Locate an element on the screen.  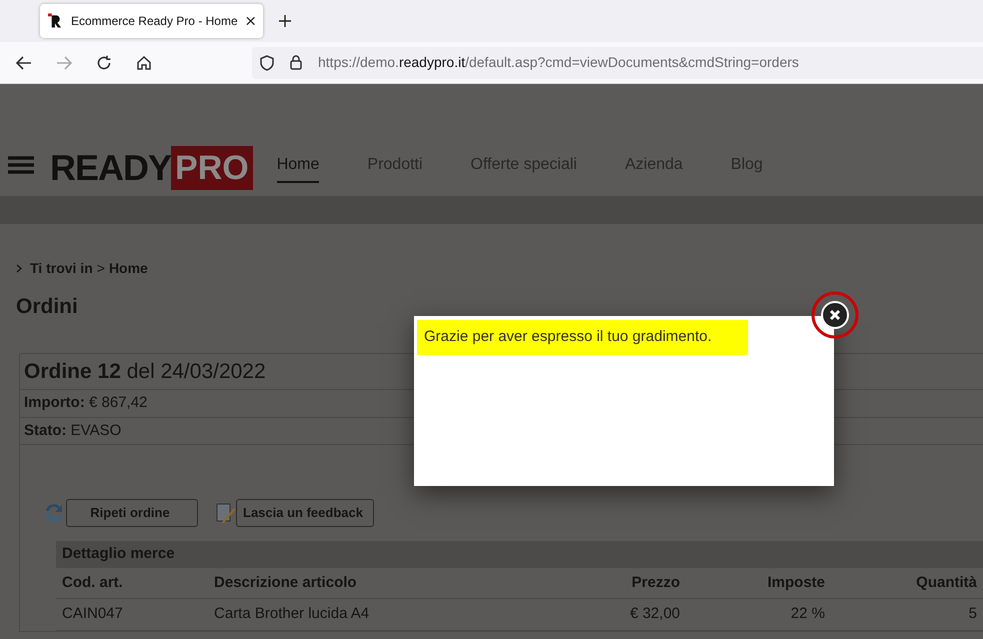
table-cell: 22 % is located at coordinates (758, 614).